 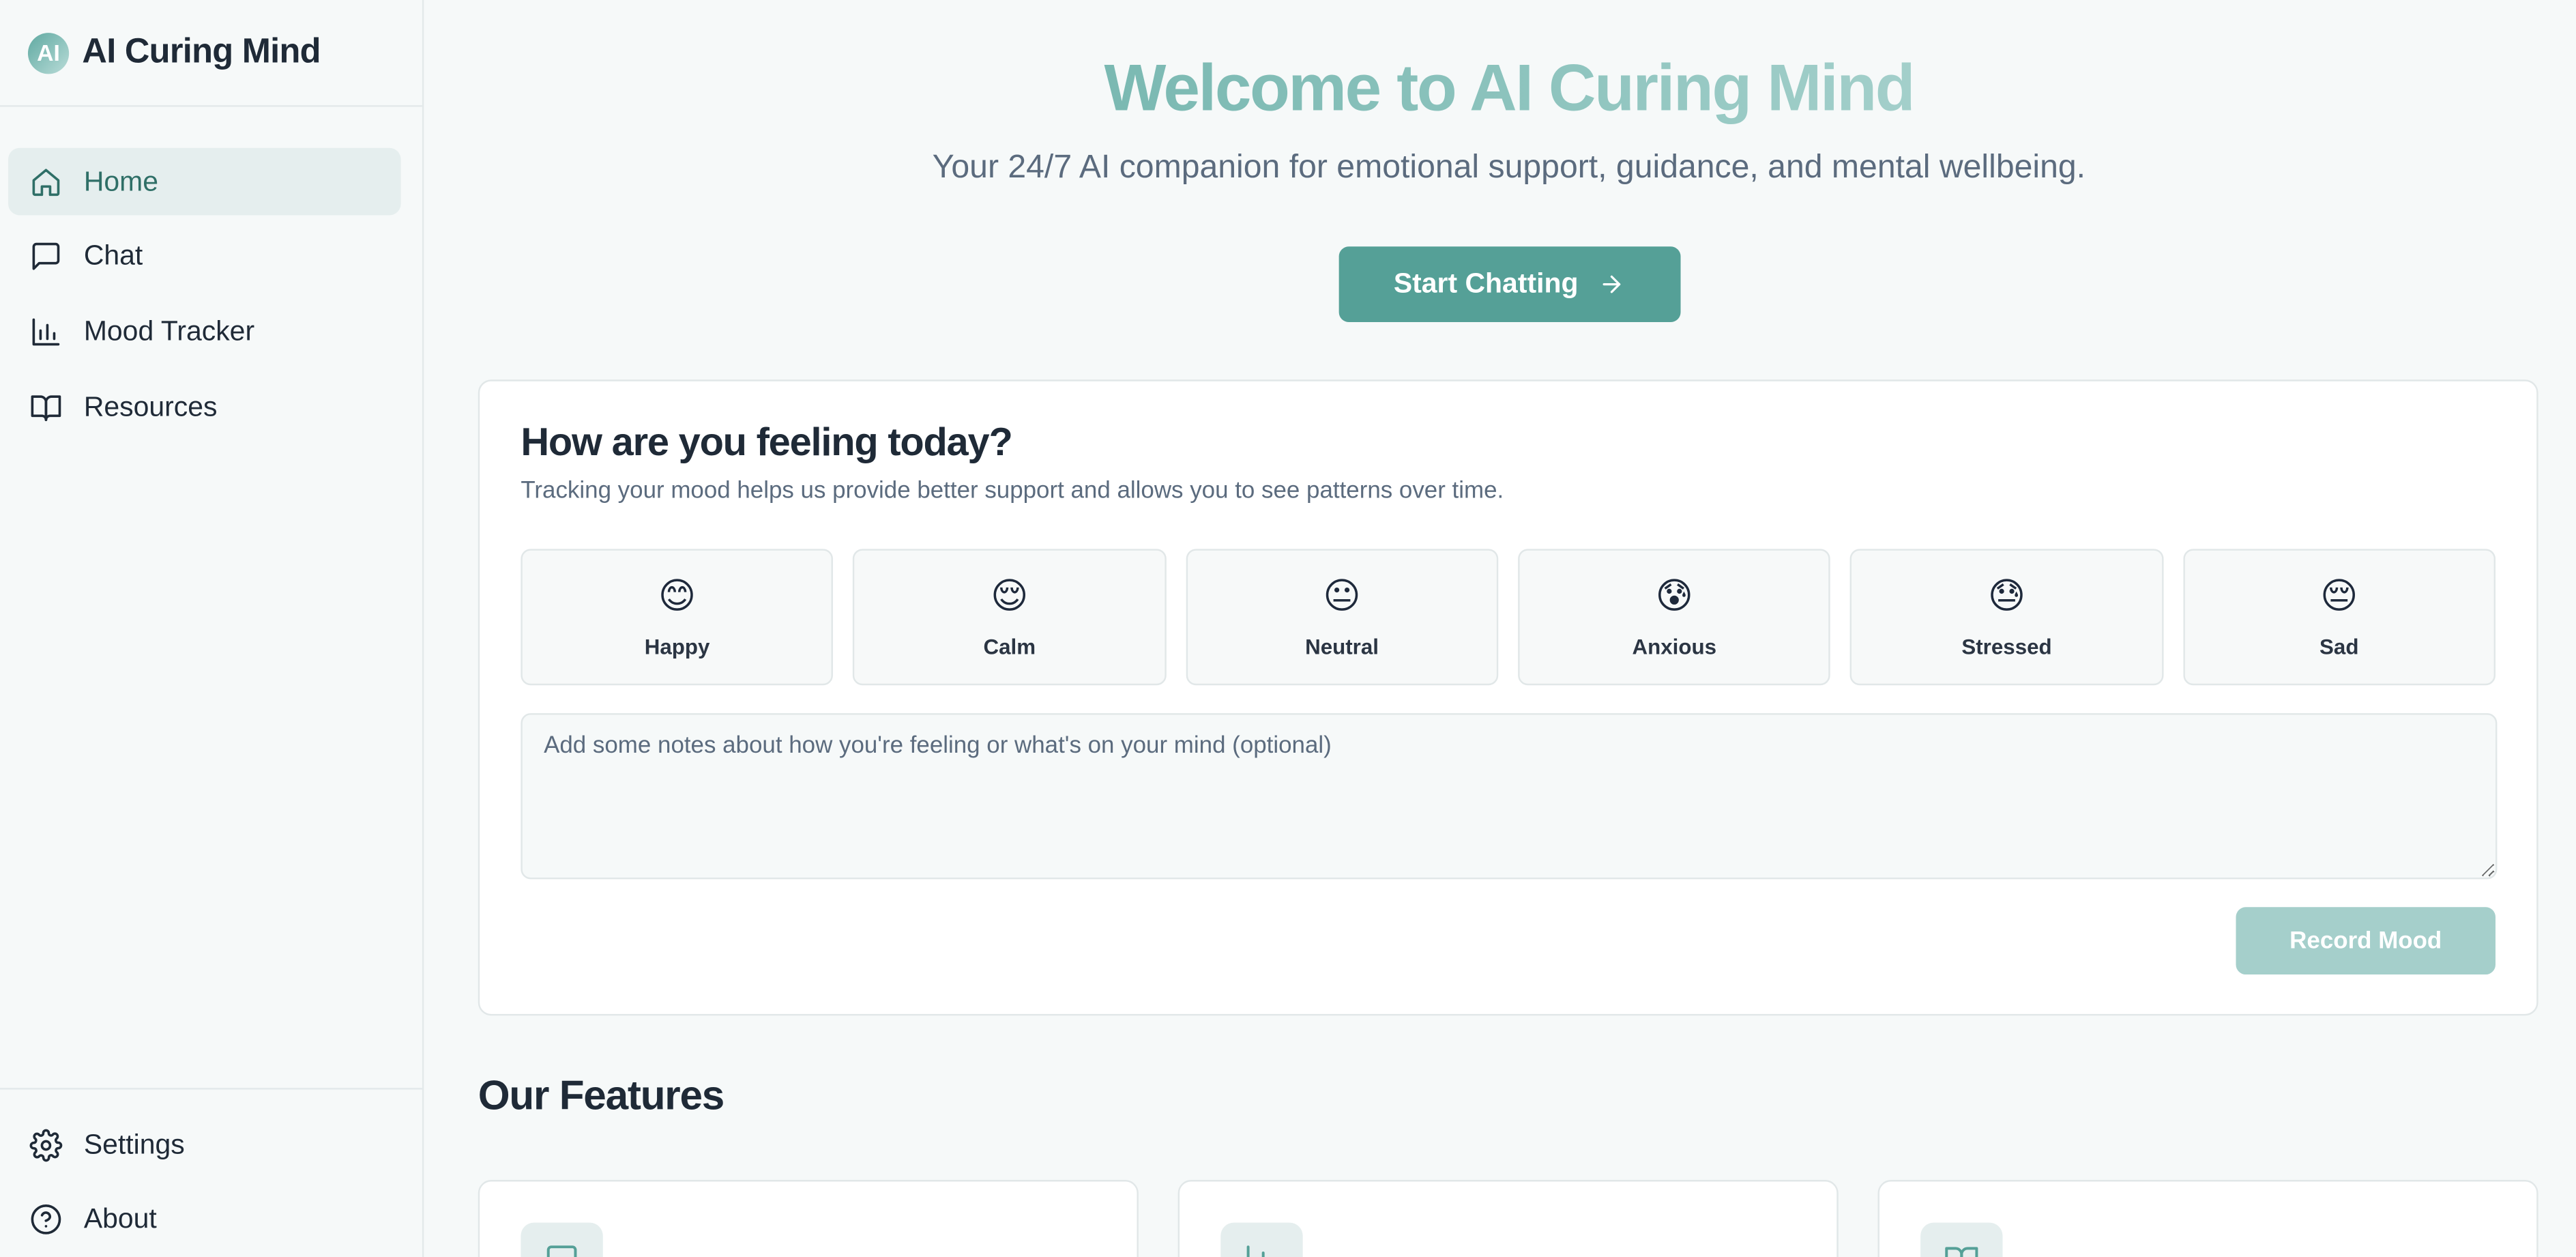 I want to click on start-chatting-button: Start Chatting, so click(x=1509, y=284).